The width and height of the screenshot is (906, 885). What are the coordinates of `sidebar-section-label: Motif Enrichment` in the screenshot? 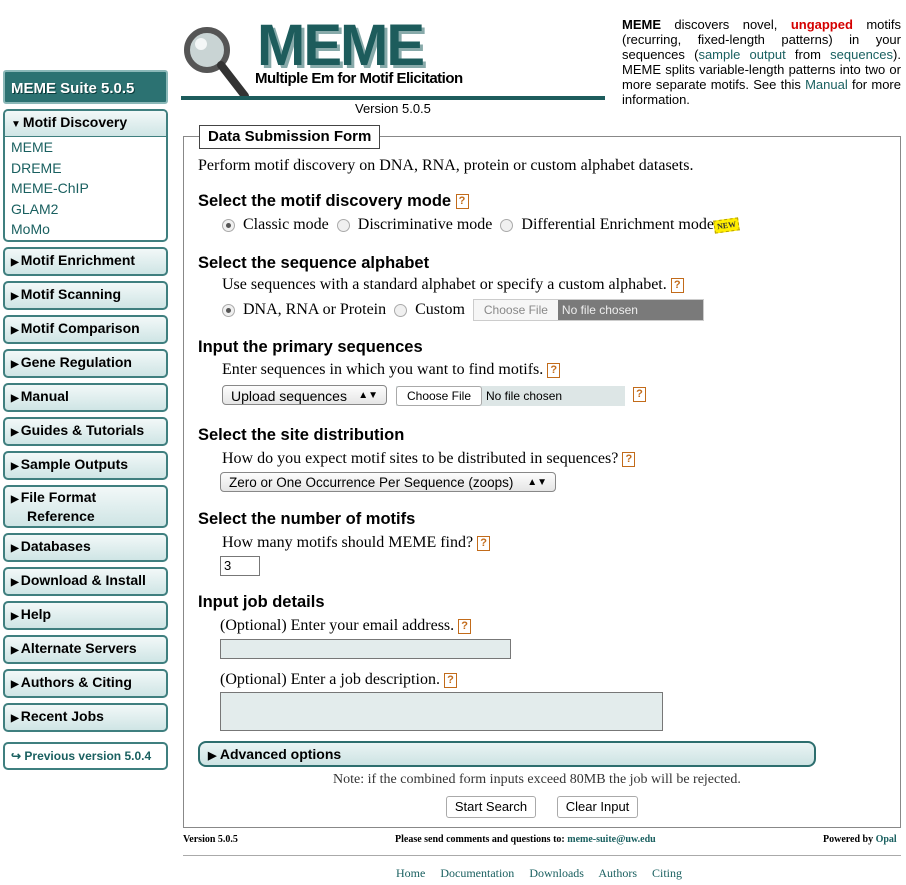 It's located at (78, 259).